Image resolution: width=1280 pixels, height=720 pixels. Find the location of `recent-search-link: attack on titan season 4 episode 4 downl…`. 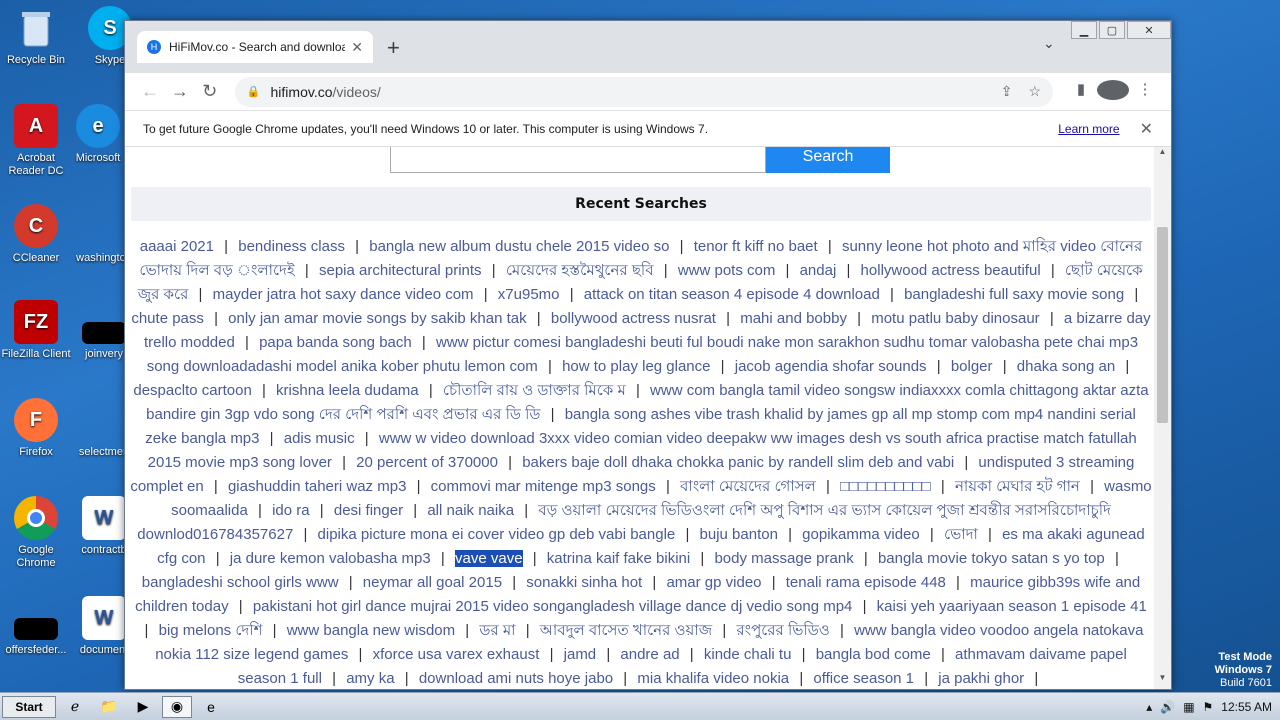

recent-search-link: attack on titan season 4 episode 4 downl… is located at coordinates (732, 294).